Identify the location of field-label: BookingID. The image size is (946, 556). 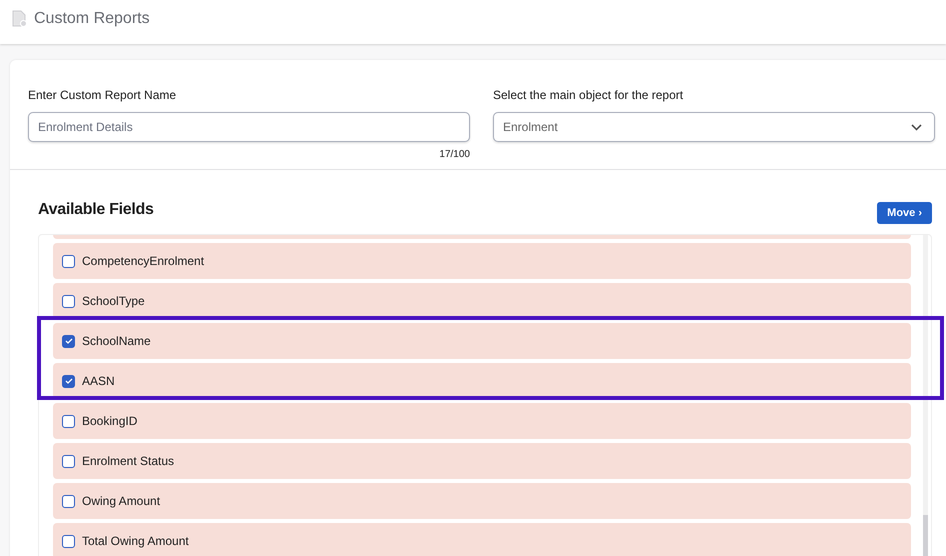
(110, 421).